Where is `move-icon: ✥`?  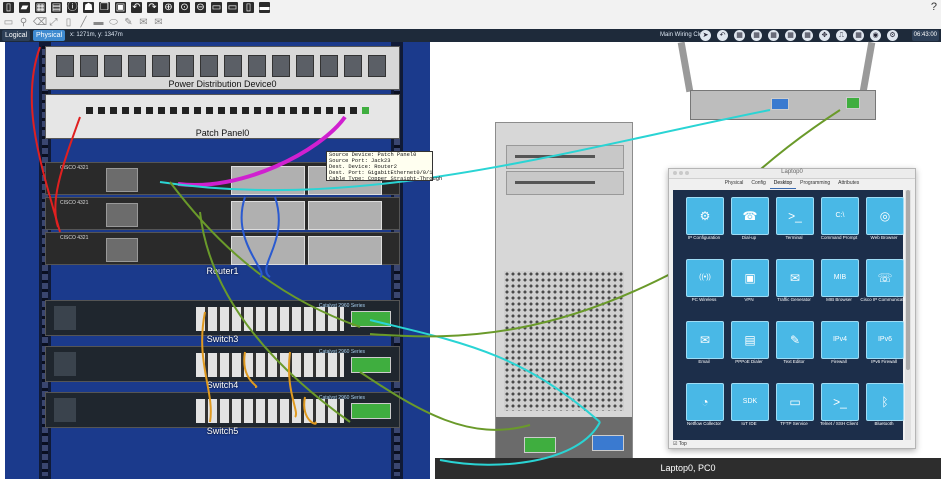
move-icon: ✥ is located at coordinates (824, 35).